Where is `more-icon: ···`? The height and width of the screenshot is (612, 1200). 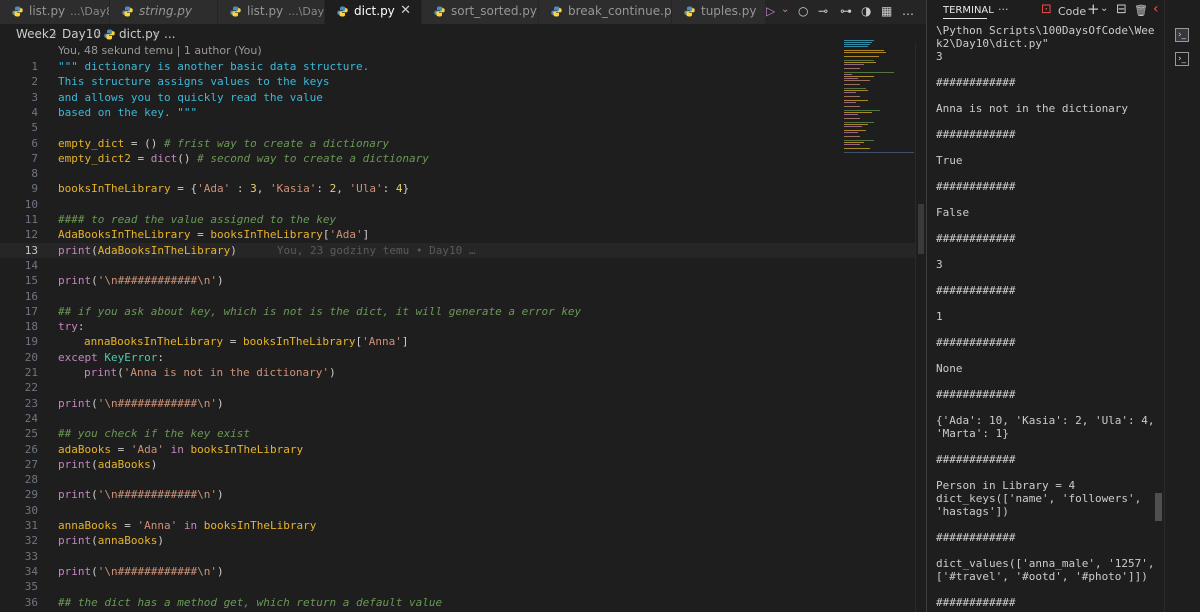 more-icon: ··· is located at coordinates (1003, 9).